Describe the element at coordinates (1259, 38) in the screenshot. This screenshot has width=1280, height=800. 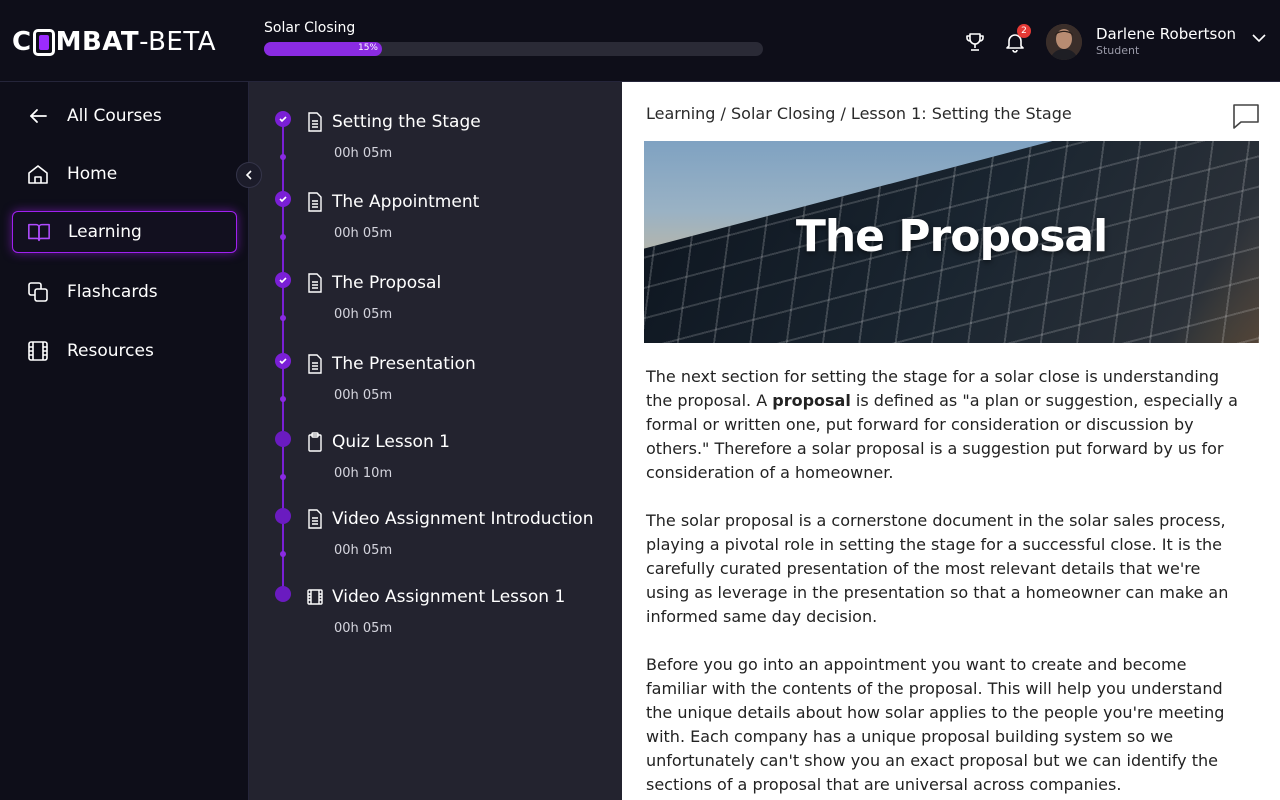
I see `chevron-down-icon` at that location.